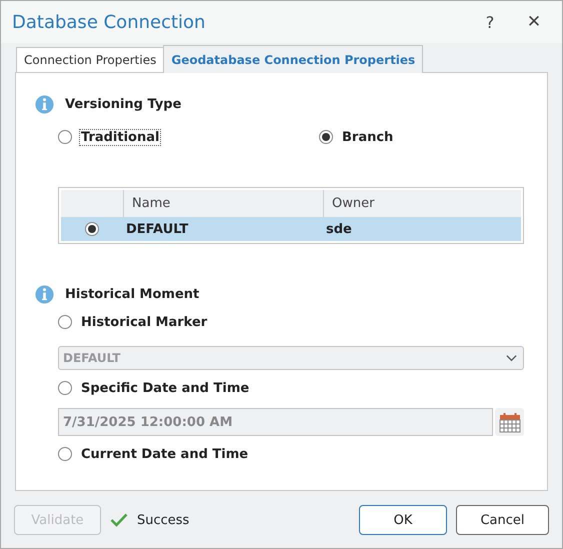 This screenshot has width=563, height=549. Describe the element at coordinates (534, 22) in the screenshot. I see `close-button: ✕` at that location.